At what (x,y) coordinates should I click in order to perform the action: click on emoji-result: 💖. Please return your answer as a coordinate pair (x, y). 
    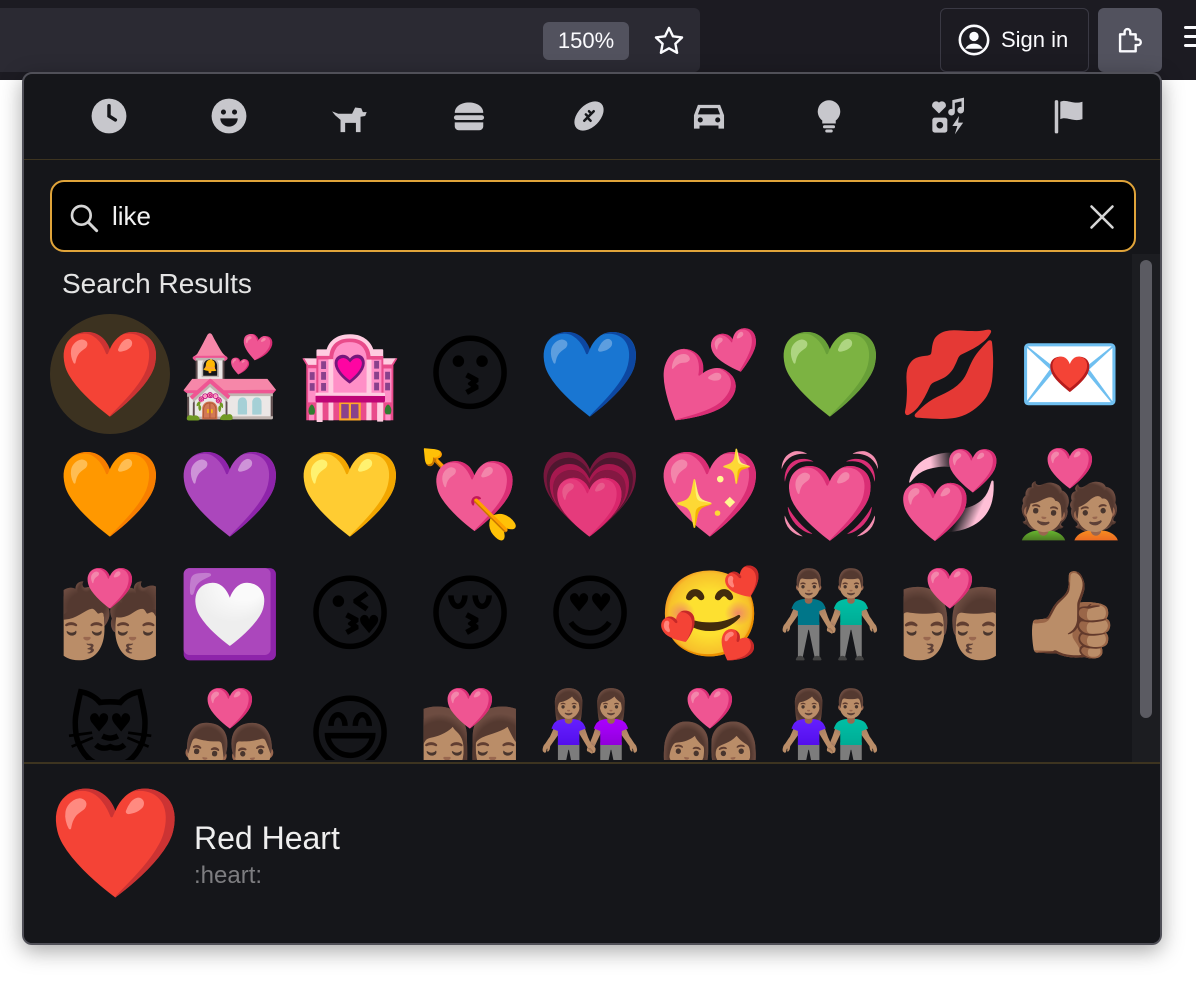
    Looking at the image, I should click on (710, 494).